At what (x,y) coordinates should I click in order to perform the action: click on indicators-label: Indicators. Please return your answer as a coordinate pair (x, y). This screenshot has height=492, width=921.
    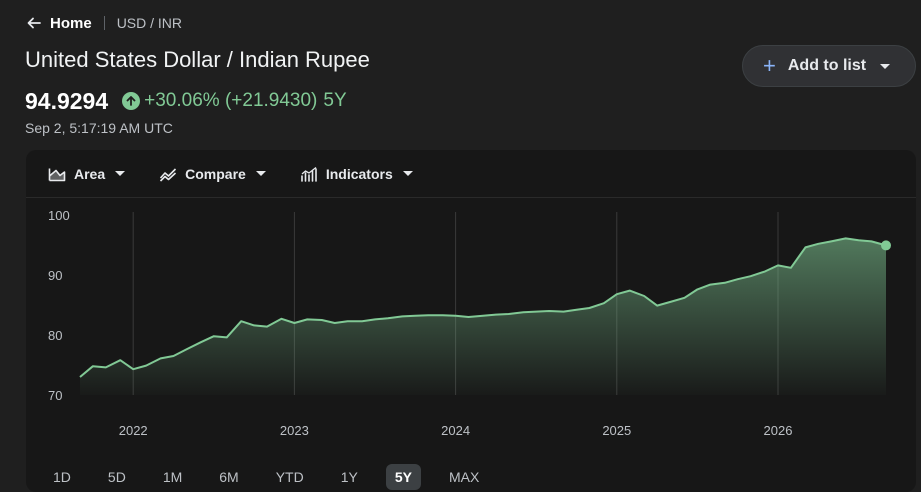
    Looking at the image, I should click on (359, 173).